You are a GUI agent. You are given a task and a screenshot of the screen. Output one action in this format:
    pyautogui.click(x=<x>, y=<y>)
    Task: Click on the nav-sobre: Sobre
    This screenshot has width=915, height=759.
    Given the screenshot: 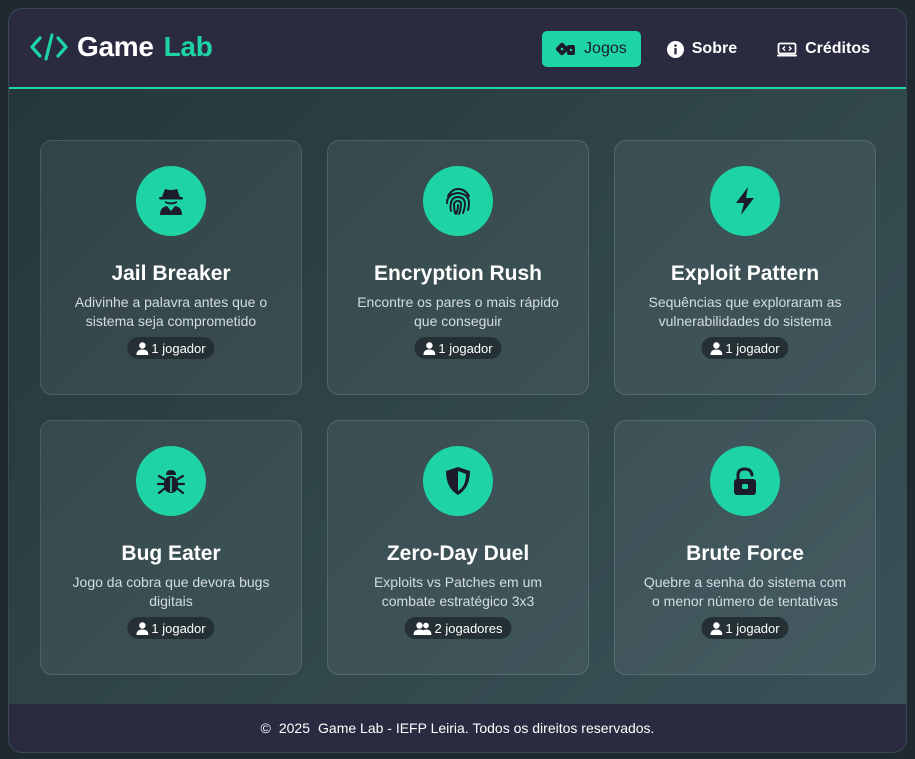 What is the action you would take?
    pyautogui.click(x=702, y=49)
    